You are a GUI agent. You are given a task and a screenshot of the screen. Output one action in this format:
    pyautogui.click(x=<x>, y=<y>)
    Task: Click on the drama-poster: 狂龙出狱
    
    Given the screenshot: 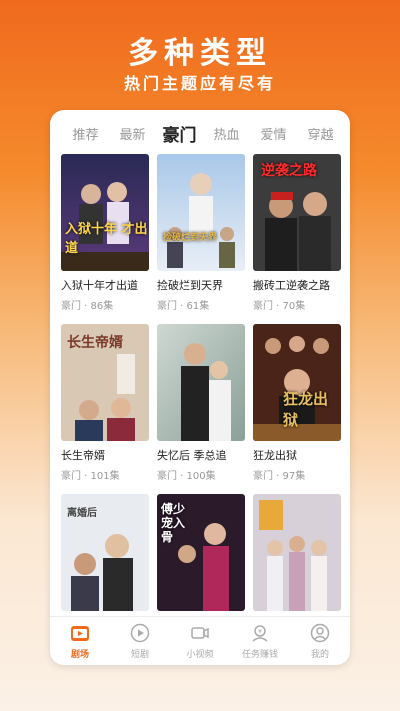 What is the action you would take?
    pyautogui.click(x=297, y=382)
    